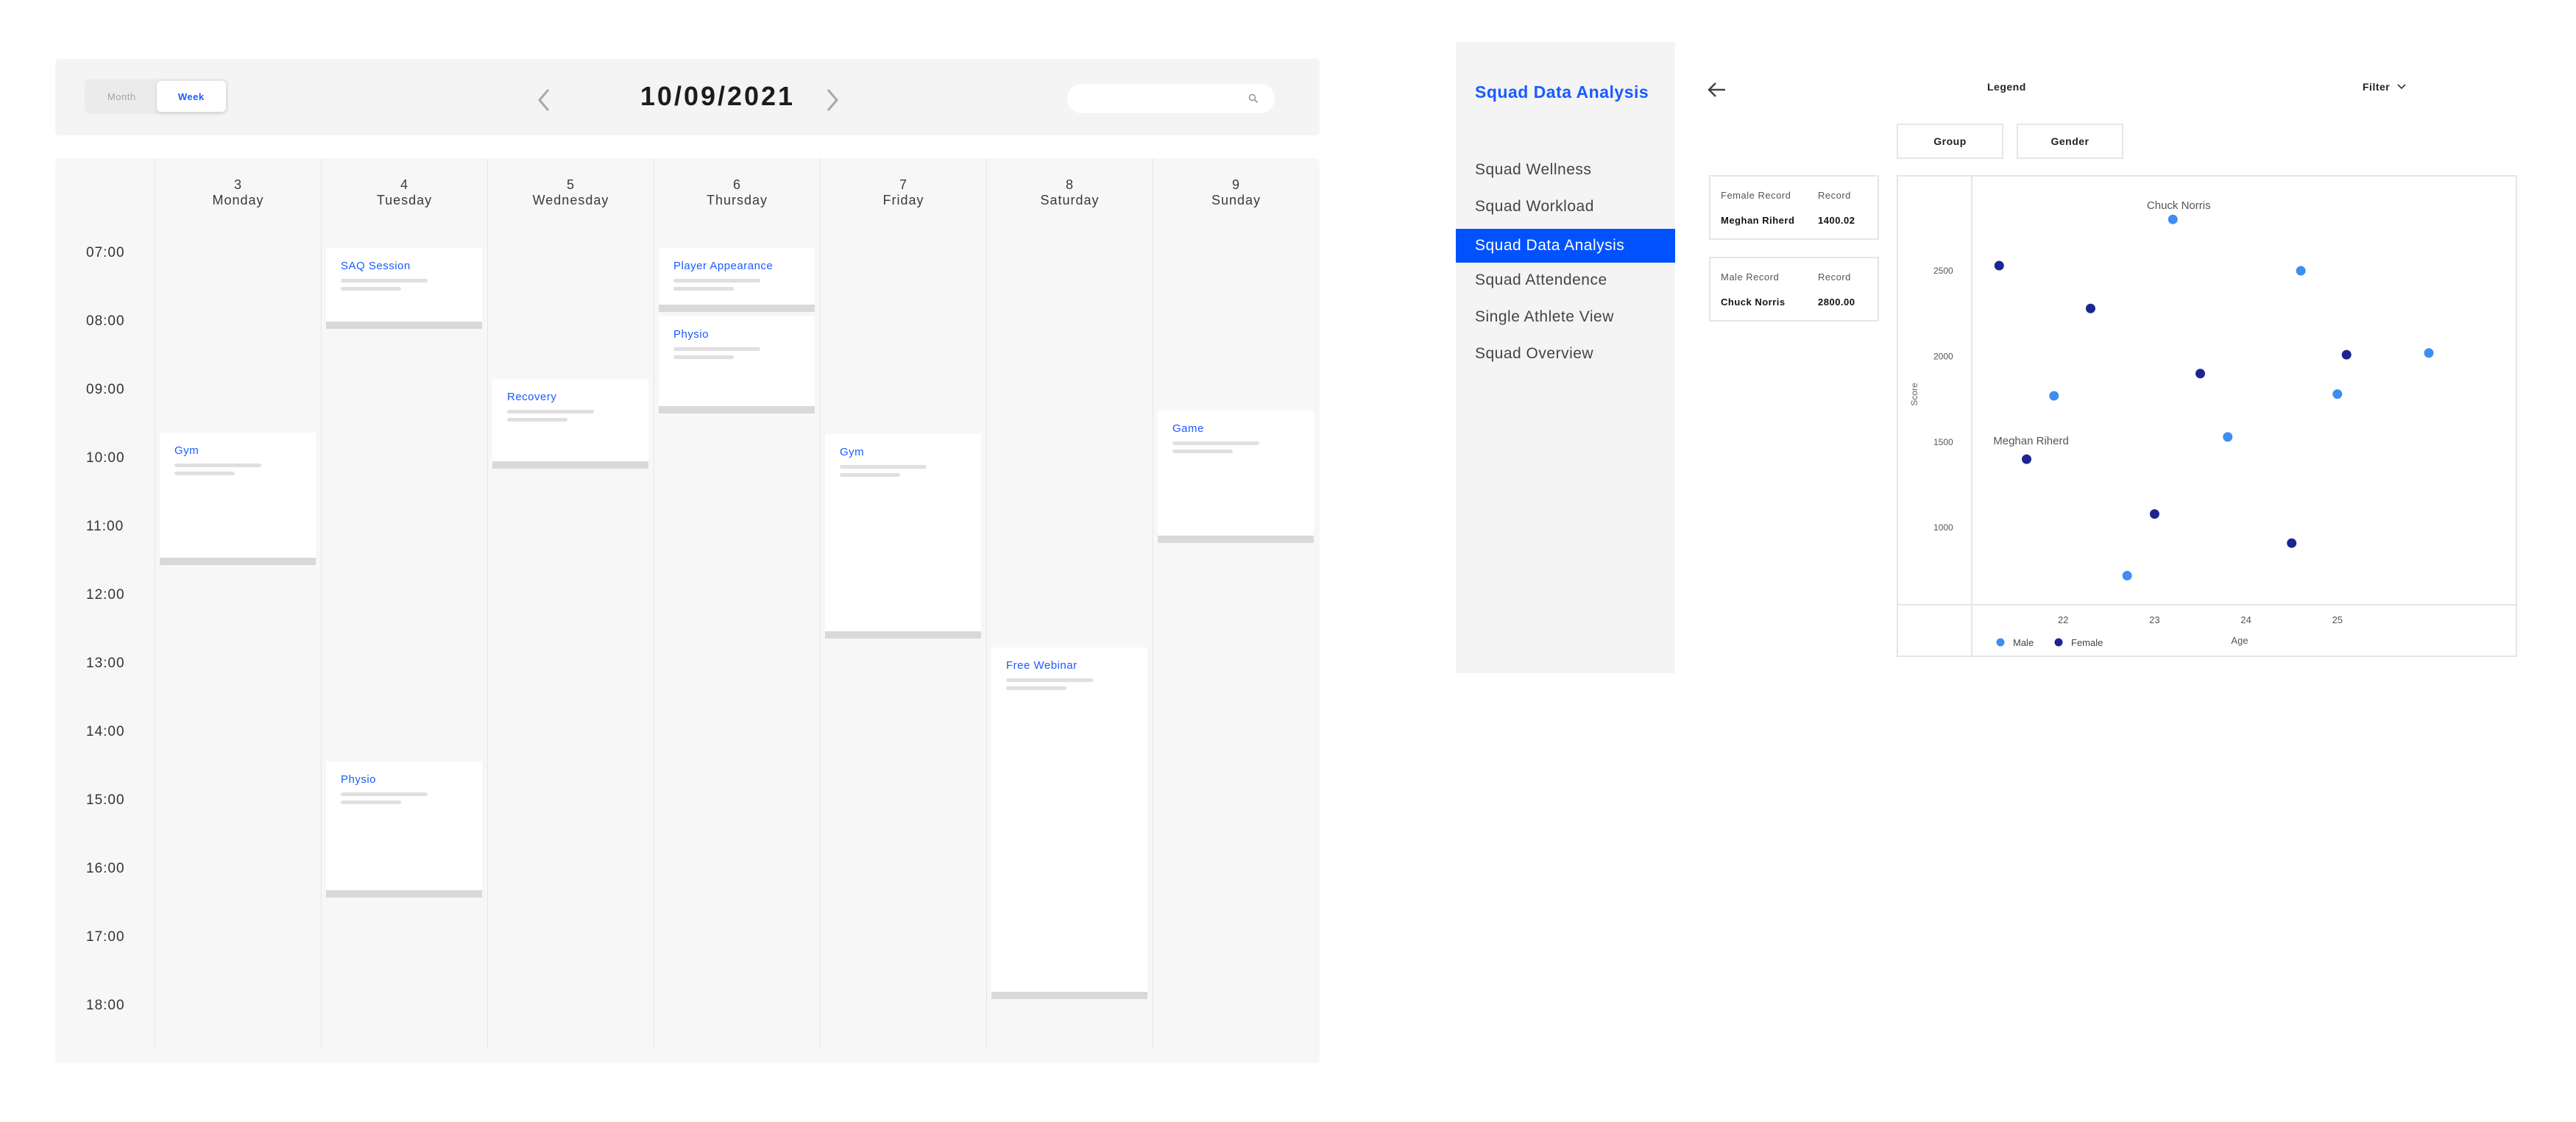  What do you see at coordinates (404, 288) in the screenshot?
I see `calendar-event: SAQ Session` at bounding box center [404, 288].